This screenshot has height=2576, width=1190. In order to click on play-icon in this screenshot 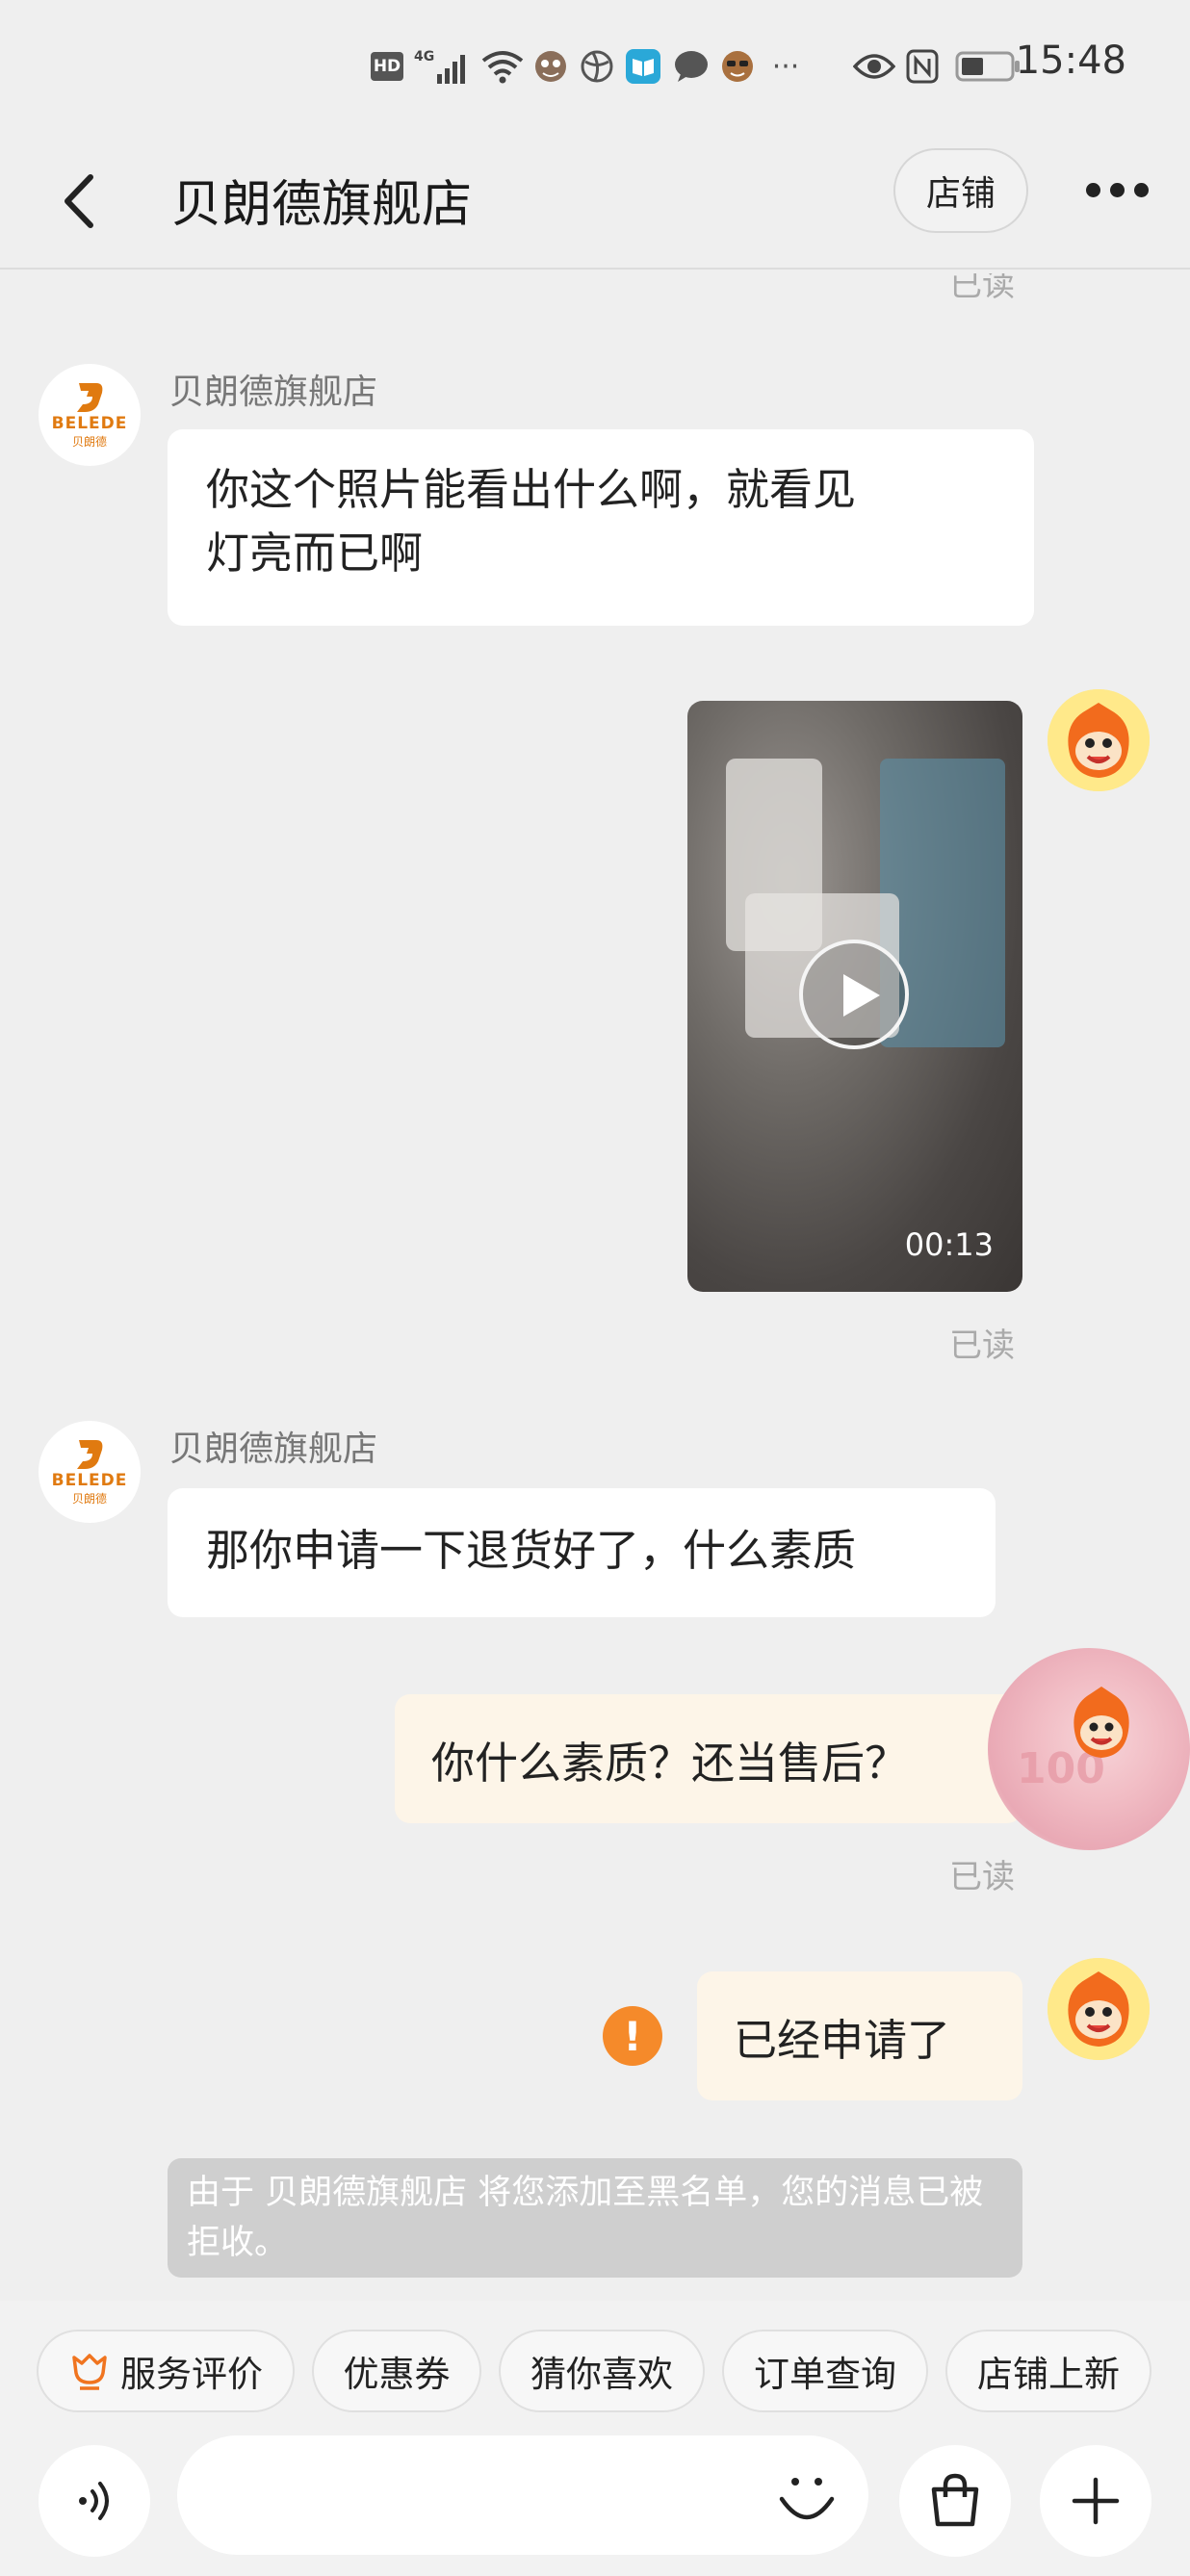, I will do `click(854, 995)`.